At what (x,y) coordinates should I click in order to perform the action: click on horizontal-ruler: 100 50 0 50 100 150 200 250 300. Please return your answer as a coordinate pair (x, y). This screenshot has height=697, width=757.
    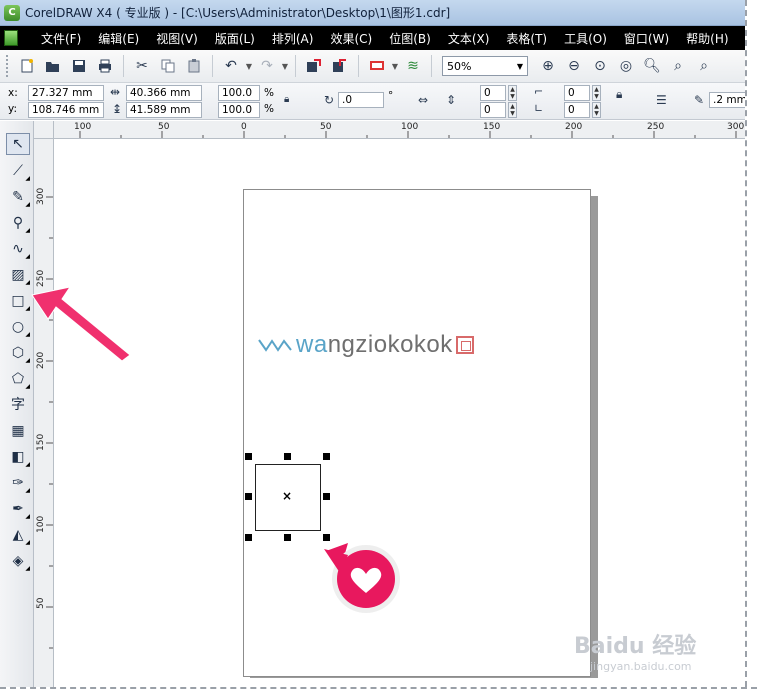
    Looking at the image, I should click on (399, 130).